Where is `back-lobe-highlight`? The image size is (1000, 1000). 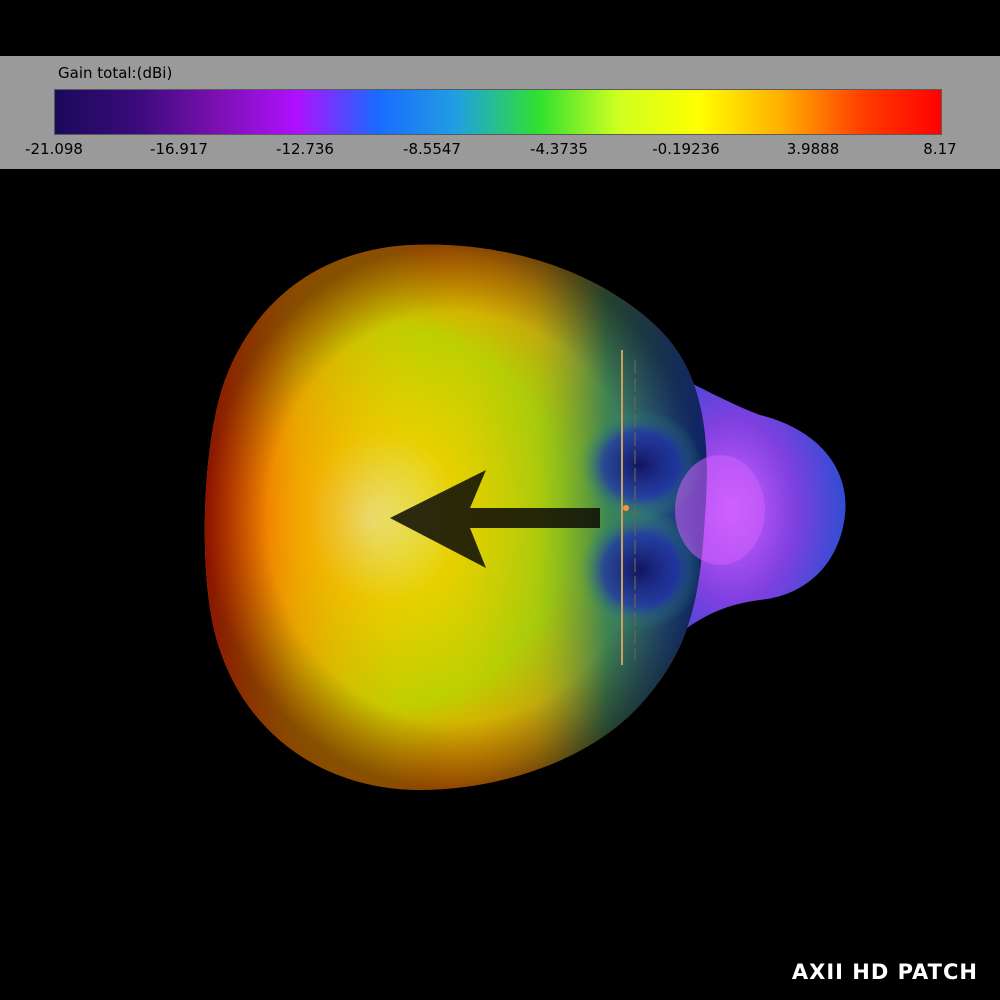
back-lobe-highlight is located at coordinates (720, 510).